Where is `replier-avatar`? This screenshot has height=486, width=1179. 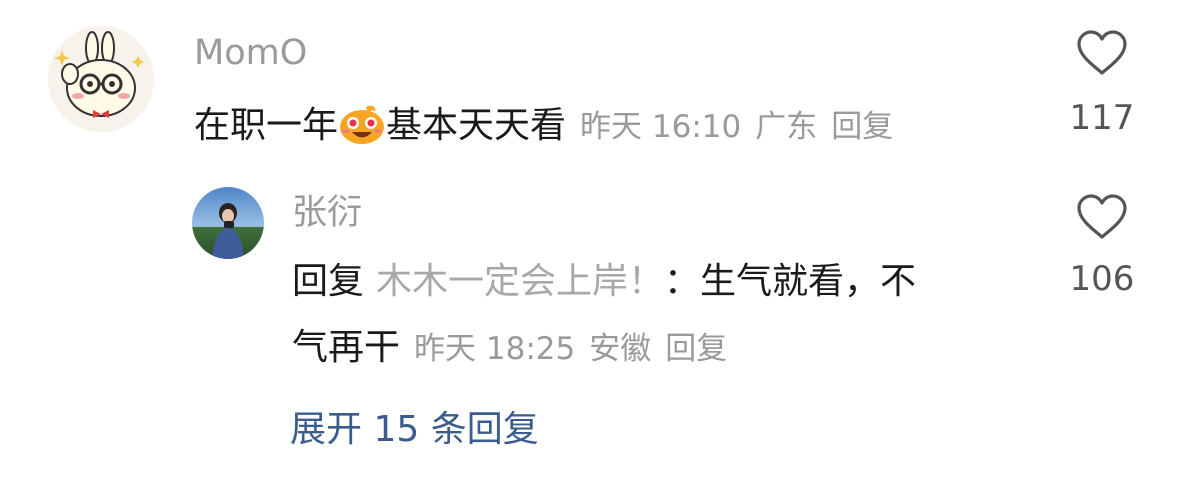 replier-avatar is located at coordinates (228, 223).